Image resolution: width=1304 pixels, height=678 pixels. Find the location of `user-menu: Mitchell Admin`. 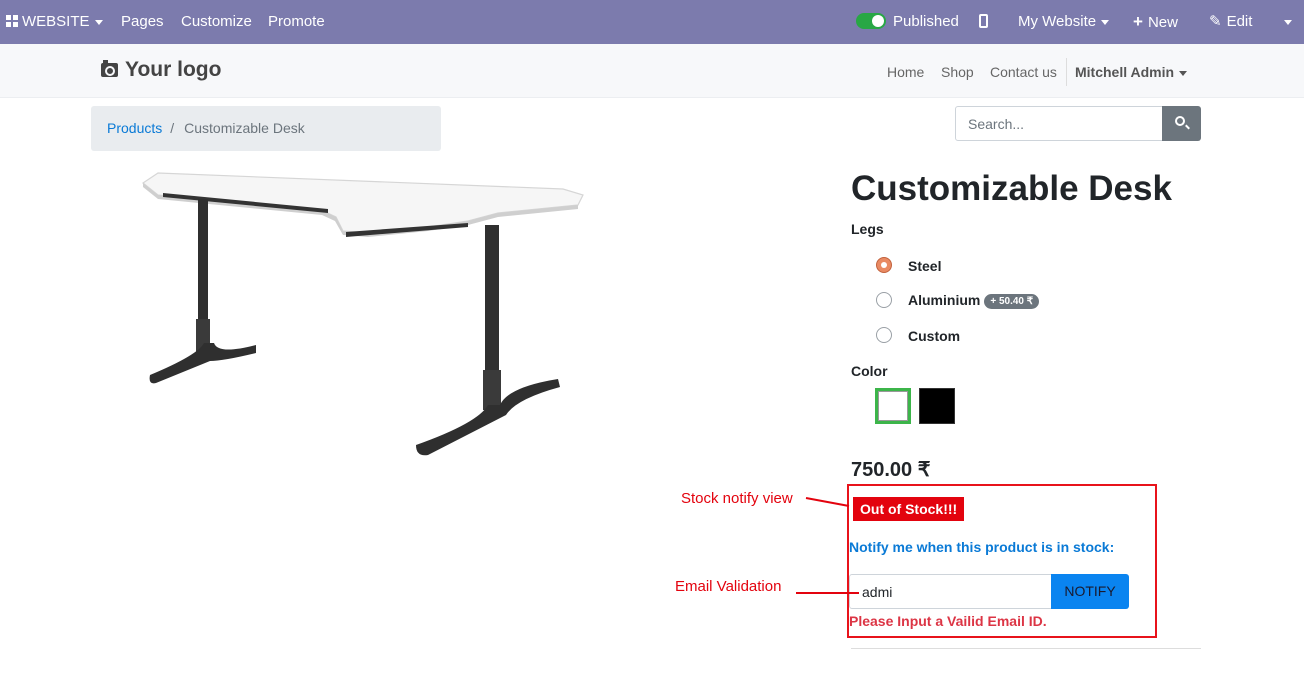

user-menu: Mitchell Admin is located at coordinates (1131, 72).